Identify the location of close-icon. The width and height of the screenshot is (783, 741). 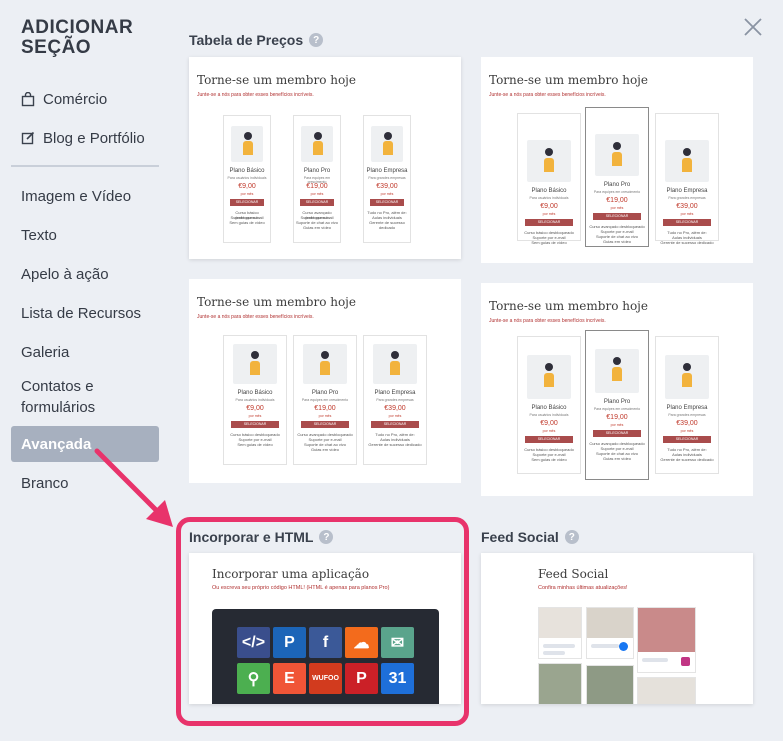
(753, 27).